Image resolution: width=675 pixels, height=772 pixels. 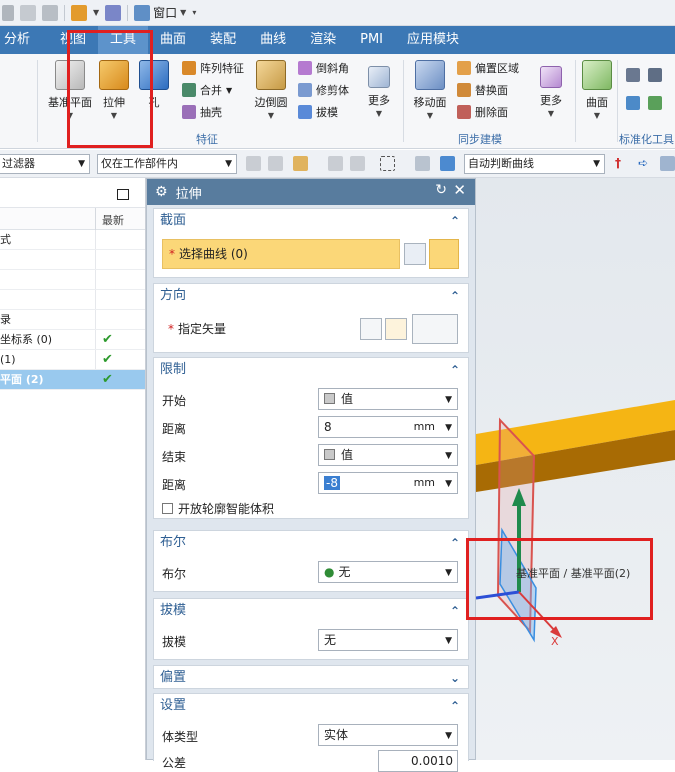 I want to click on navigator-row: 录, so click(x=72, y=320).